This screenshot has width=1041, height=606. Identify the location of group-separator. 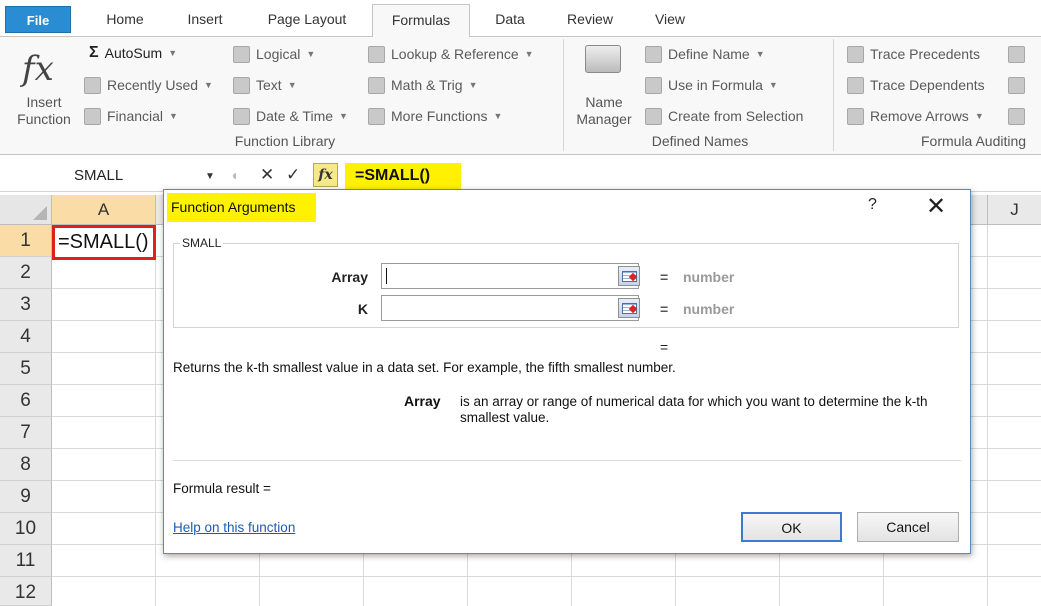
(563, 95).